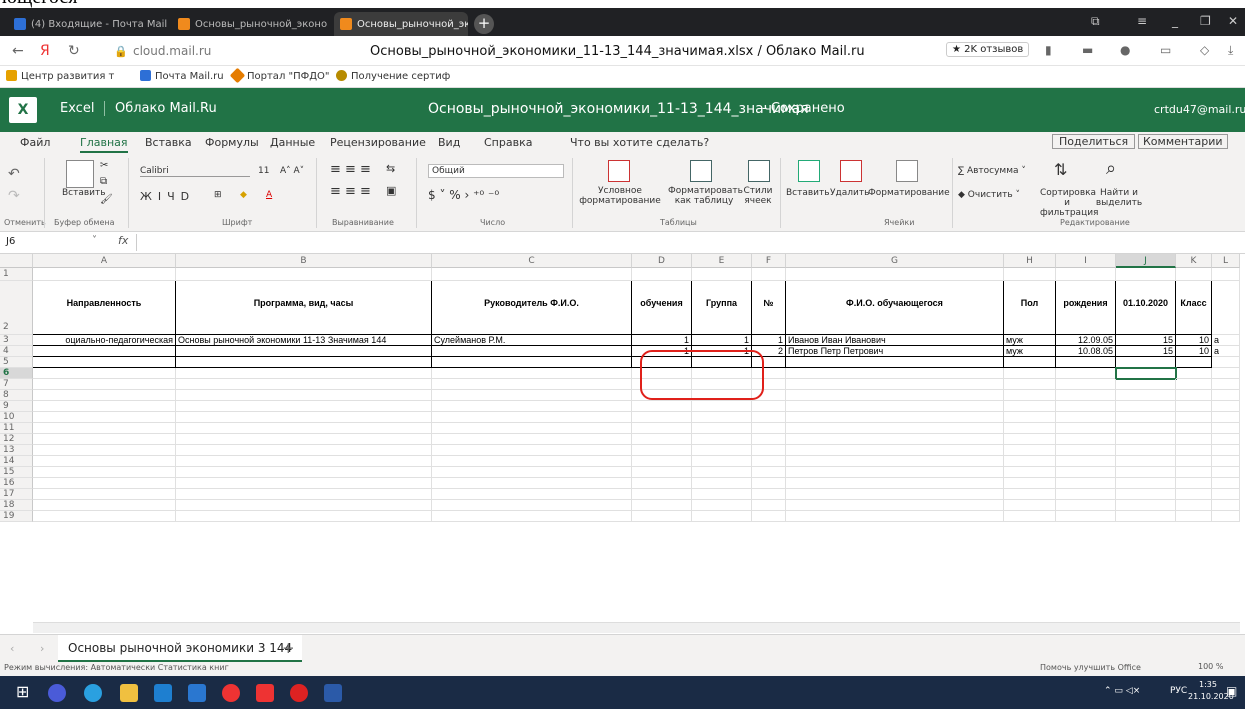  I want to click on cell-E2: Группа, so click(722, 308).